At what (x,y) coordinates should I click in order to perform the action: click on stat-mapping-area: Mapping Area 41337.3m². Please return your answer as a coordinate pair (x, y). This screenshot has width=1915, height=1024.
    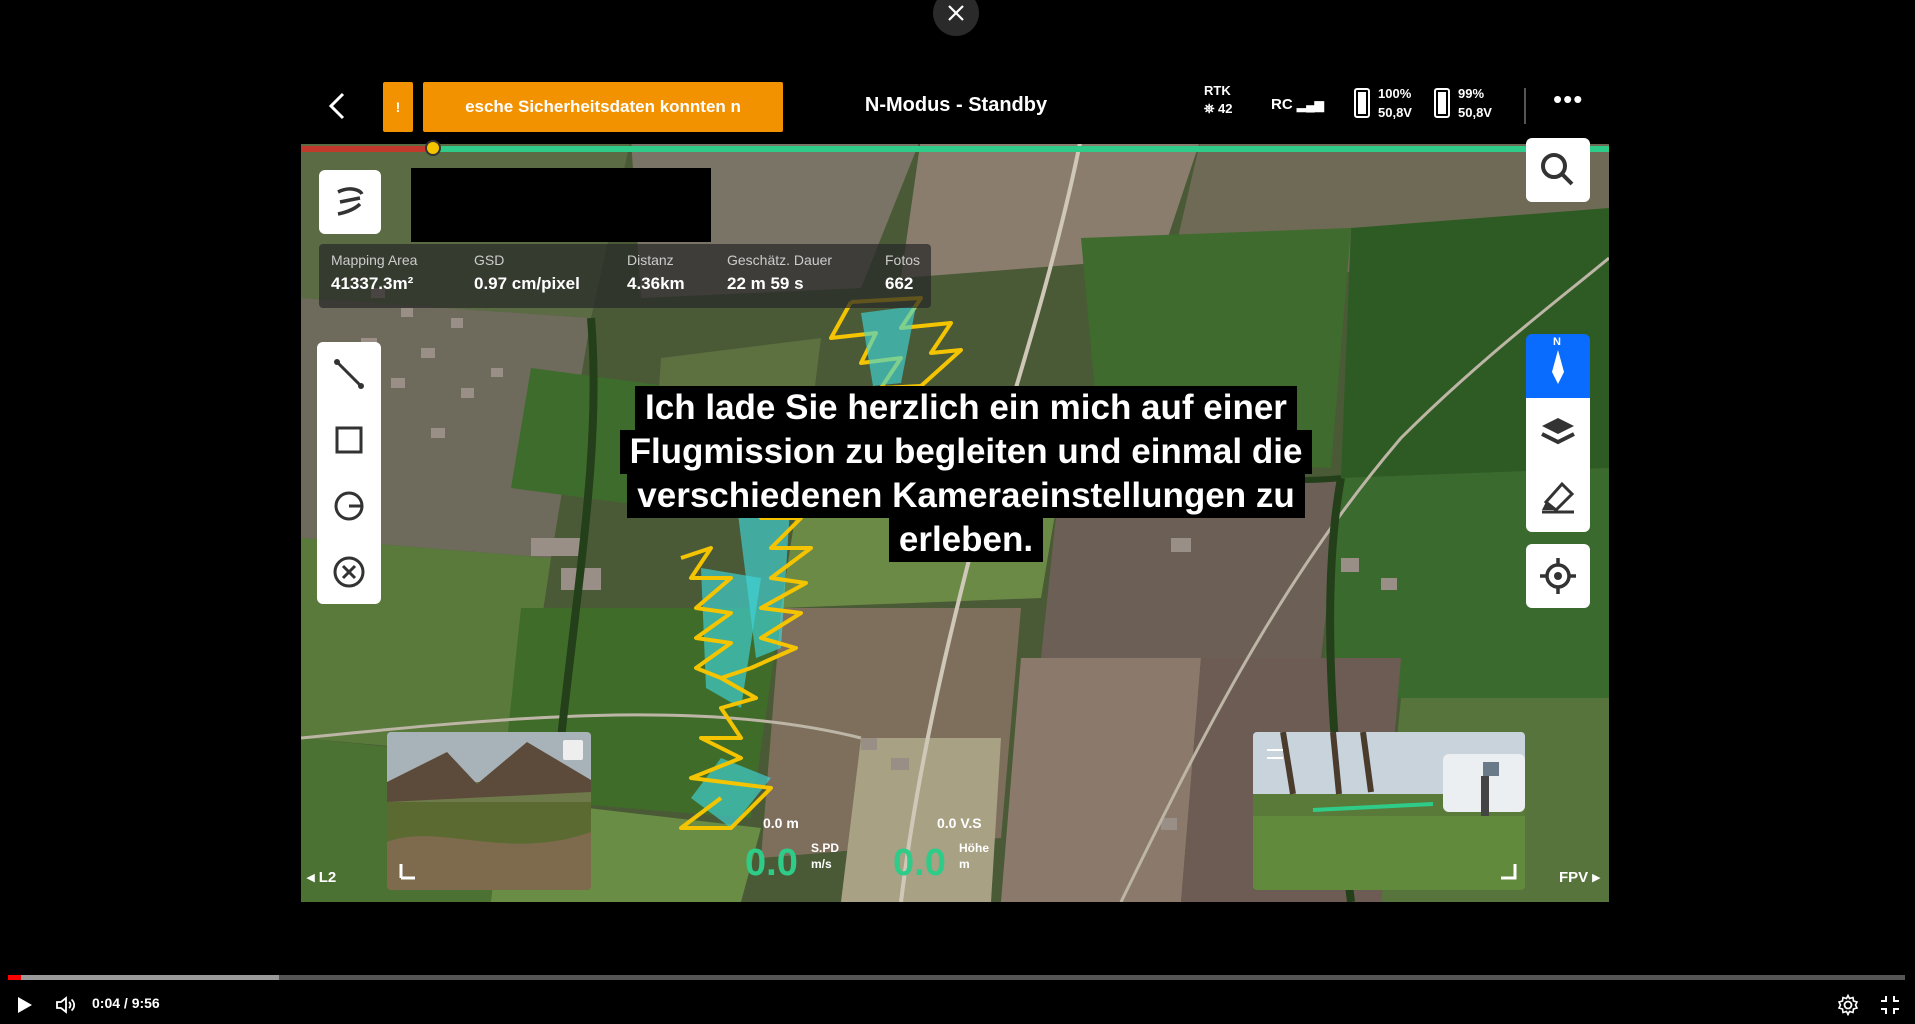
    Looking at the image, I should click on (374, 272).